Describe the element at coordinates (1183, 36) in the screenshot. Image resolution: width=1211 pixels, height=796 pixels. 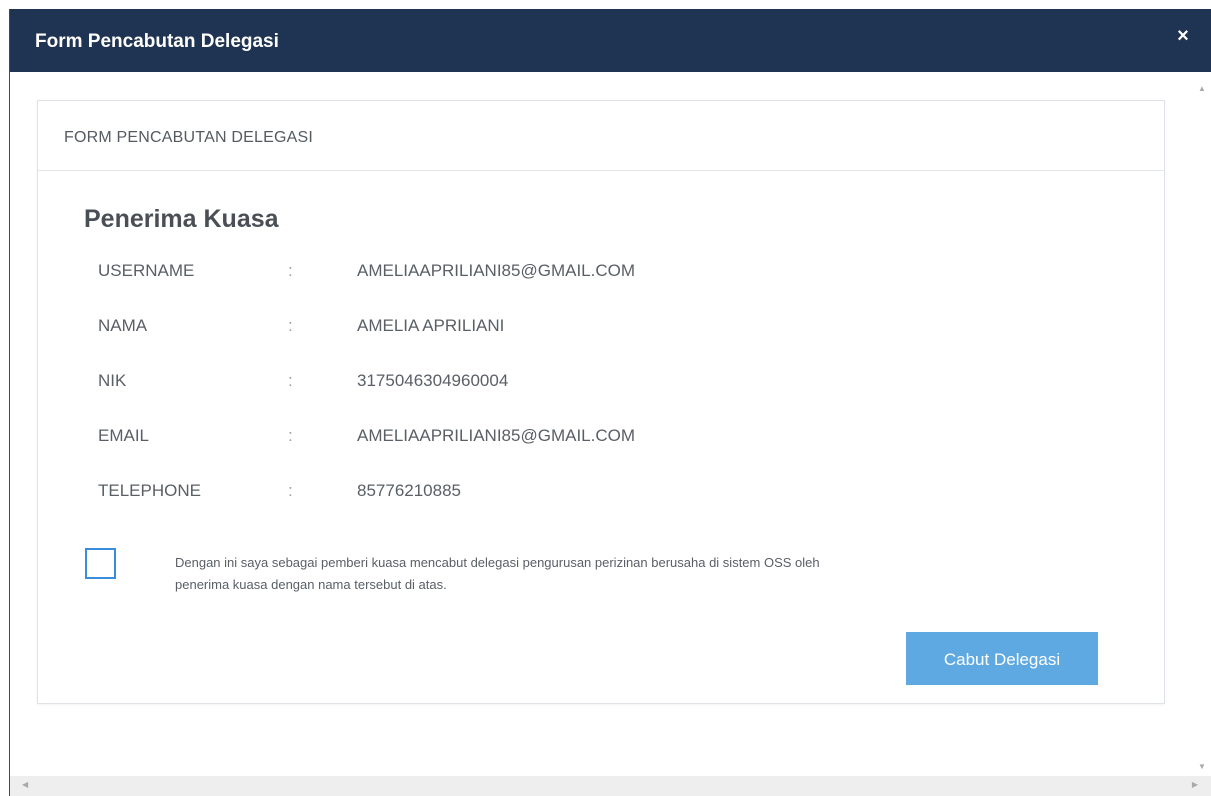
I see `close-icon: ×` at that location.